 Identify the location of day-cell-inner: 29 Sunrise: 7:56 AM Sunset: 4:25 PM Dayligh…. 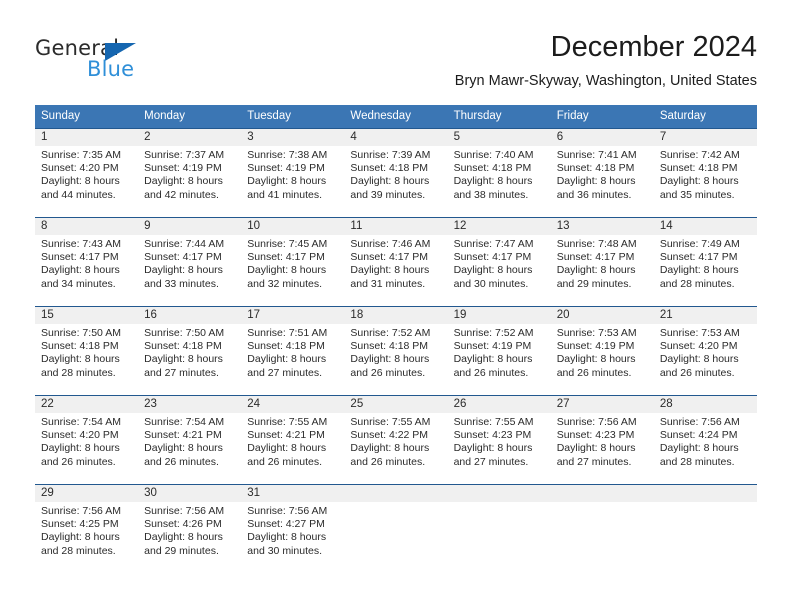
(87, 529).